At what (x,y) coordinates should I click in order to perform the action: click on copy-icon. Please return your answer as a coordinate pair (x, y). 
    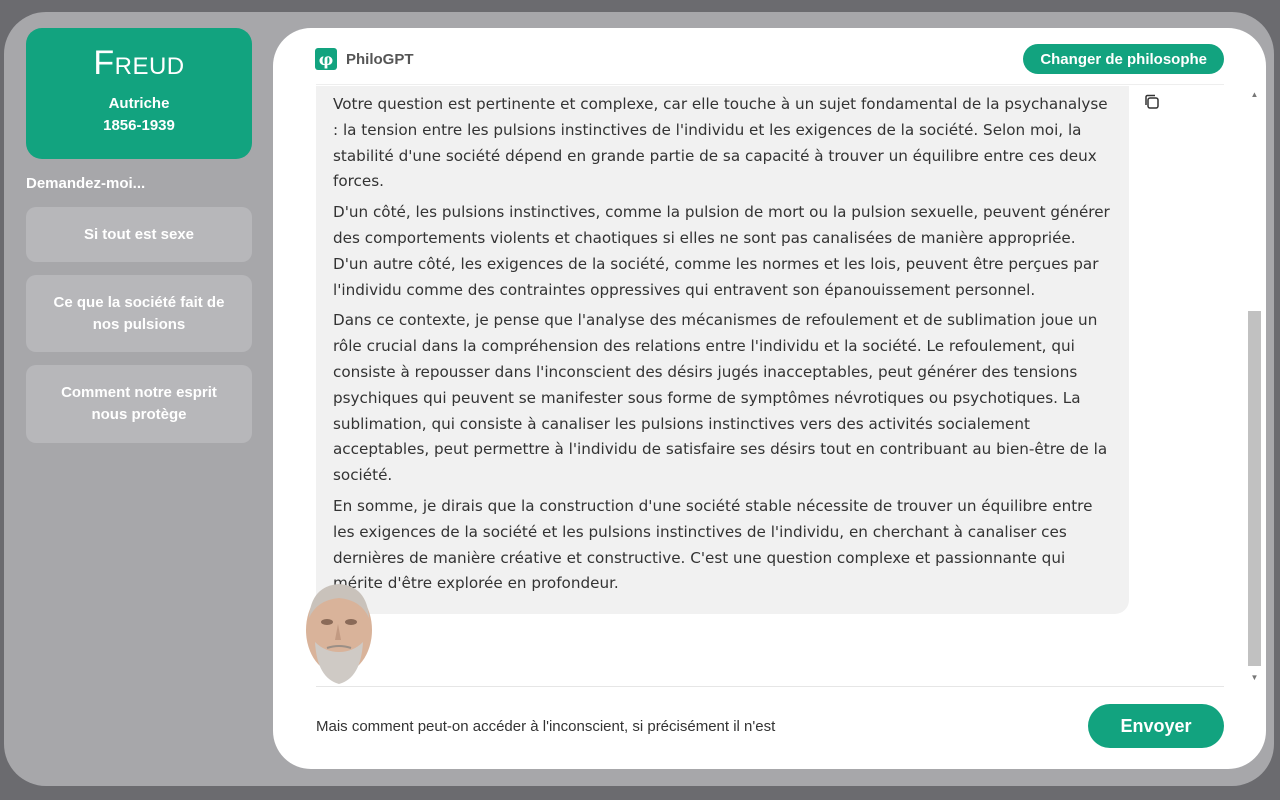
    Looking at the image, I should click on (1152, 102).